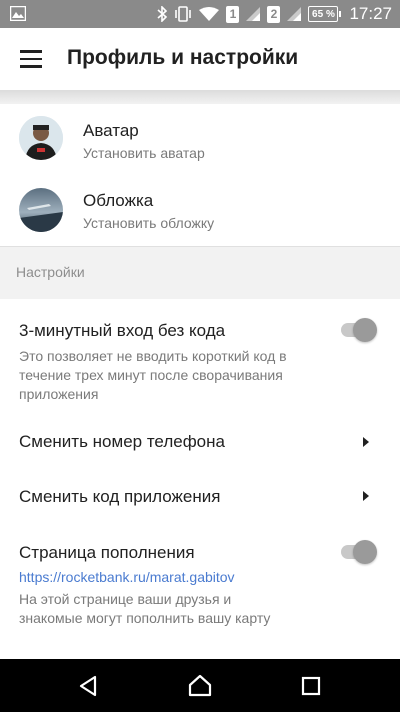  What do you see at coordinates (370, 13) in the screenshot?
I see `clock: 17:27` at bounding box center [370, 13].